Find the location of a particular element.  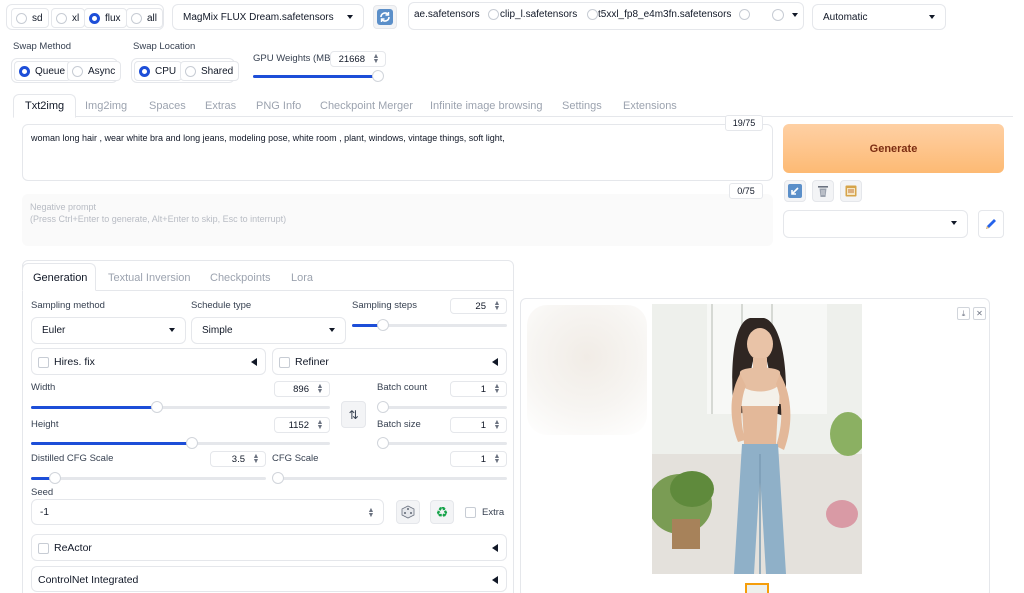

tab-generation: Generation is located at coordinates (60, 278).